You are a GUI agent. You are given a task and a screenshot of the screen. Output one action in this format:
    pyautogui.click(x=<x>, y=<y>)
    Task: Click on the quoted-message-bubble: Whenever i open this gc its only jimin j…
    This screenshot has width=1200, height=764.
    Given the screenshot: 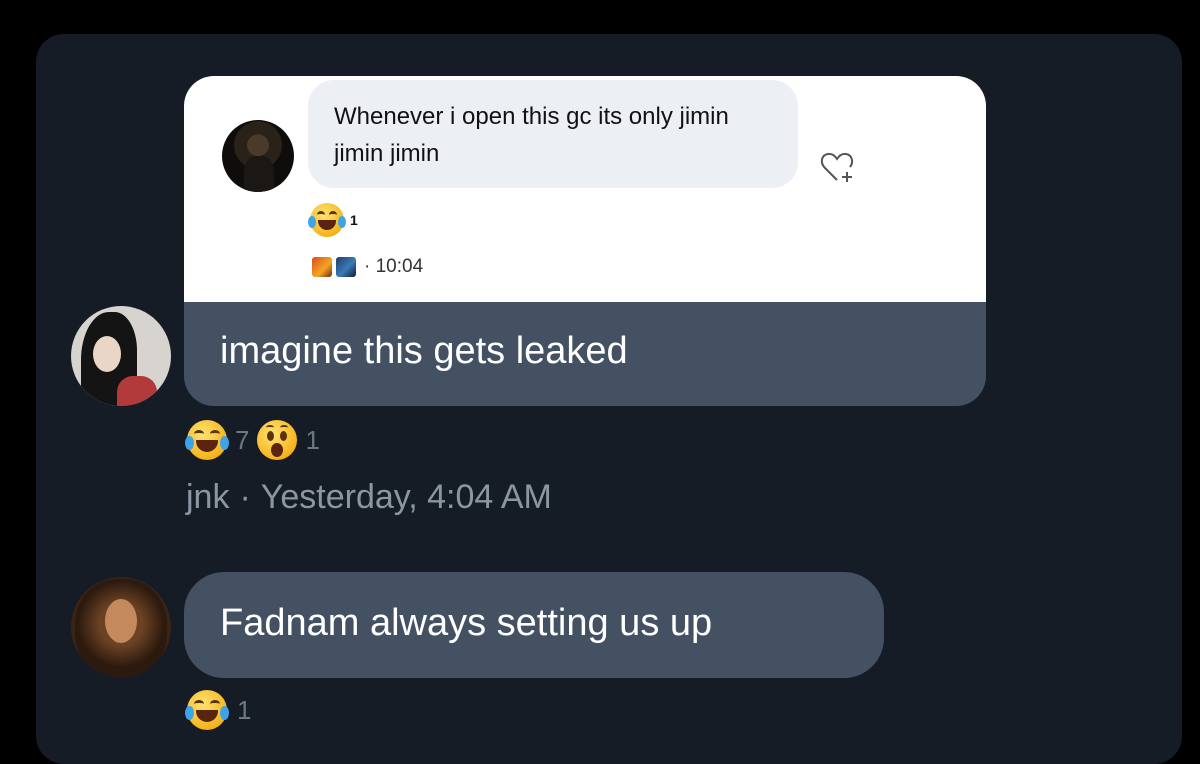 What is the action you would take?
    pyautogui.click(x=553, y=134)
    